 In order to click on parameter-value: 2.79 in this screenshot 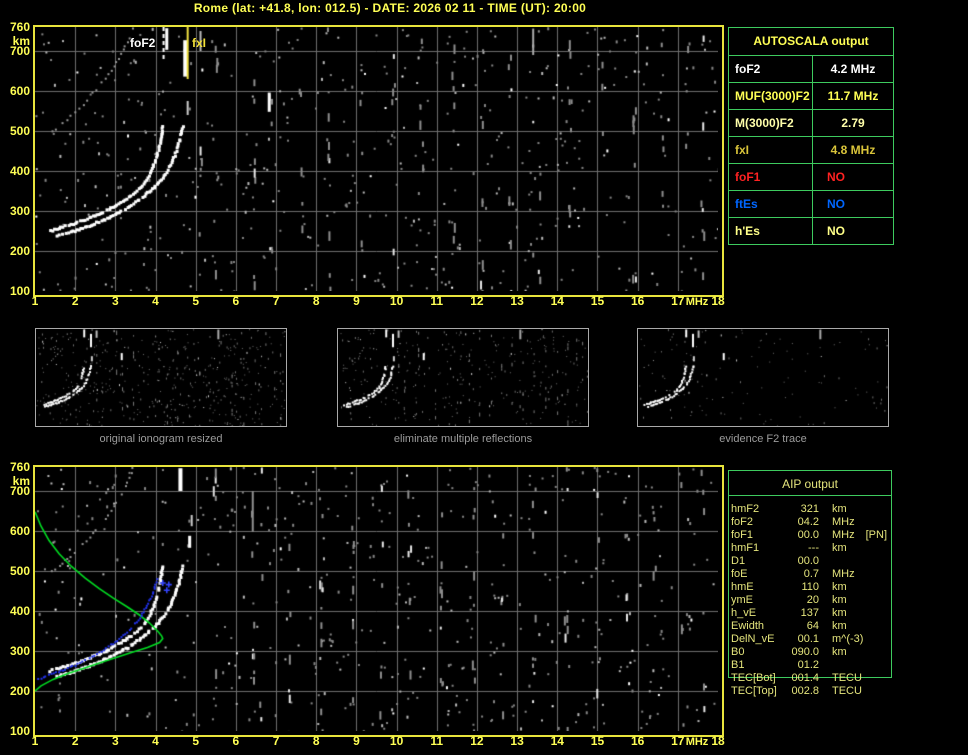, I will do `click(853, 123)`.